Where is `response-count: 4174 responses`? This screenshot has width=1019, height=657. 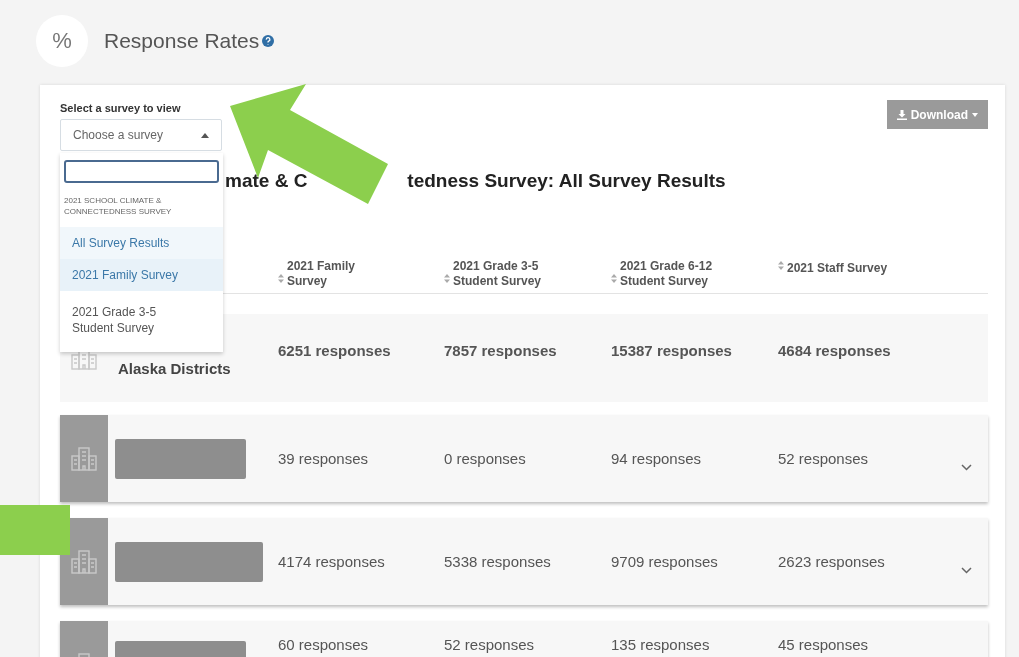 response-count: 4174 responses is located at coordinates (332, 561).